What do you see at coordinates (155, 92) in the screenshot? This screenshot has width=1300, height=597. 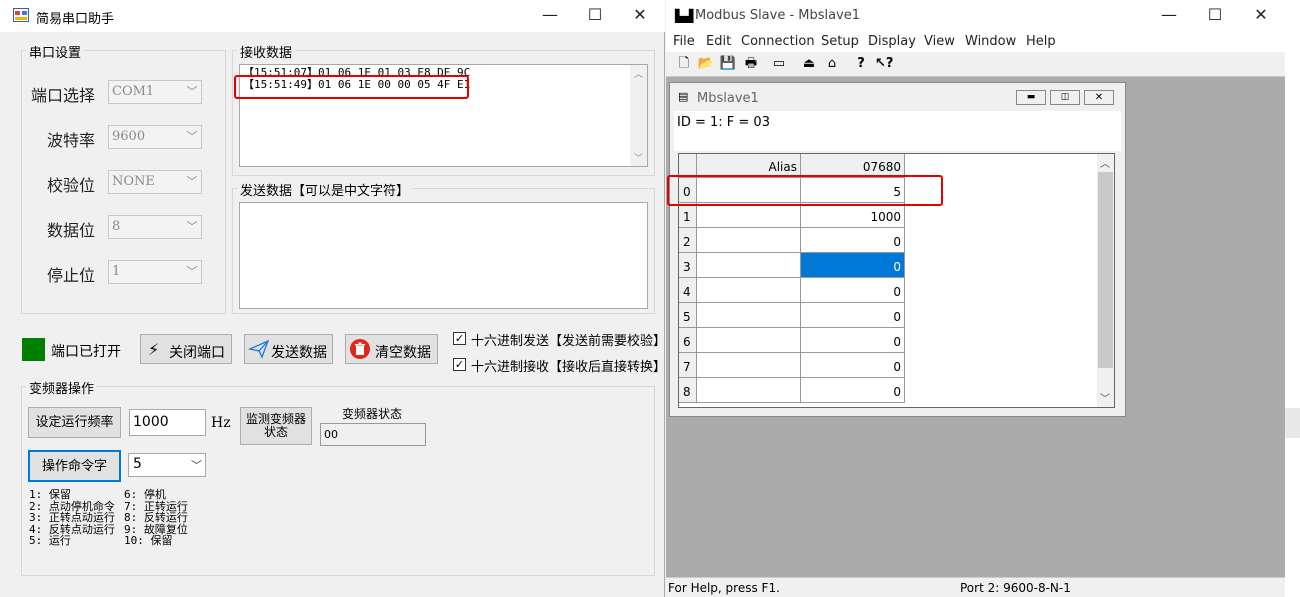 I see `port-select: COM1 ﹀` at bounding box center [155, 92].